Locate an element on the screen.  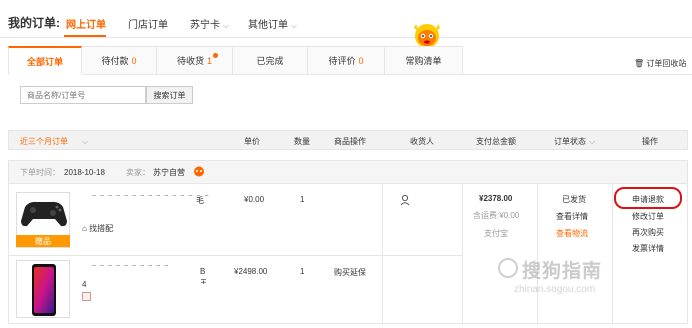
shipping-fee: 含运费:¥0.00 is located at coordinates (496, 215).